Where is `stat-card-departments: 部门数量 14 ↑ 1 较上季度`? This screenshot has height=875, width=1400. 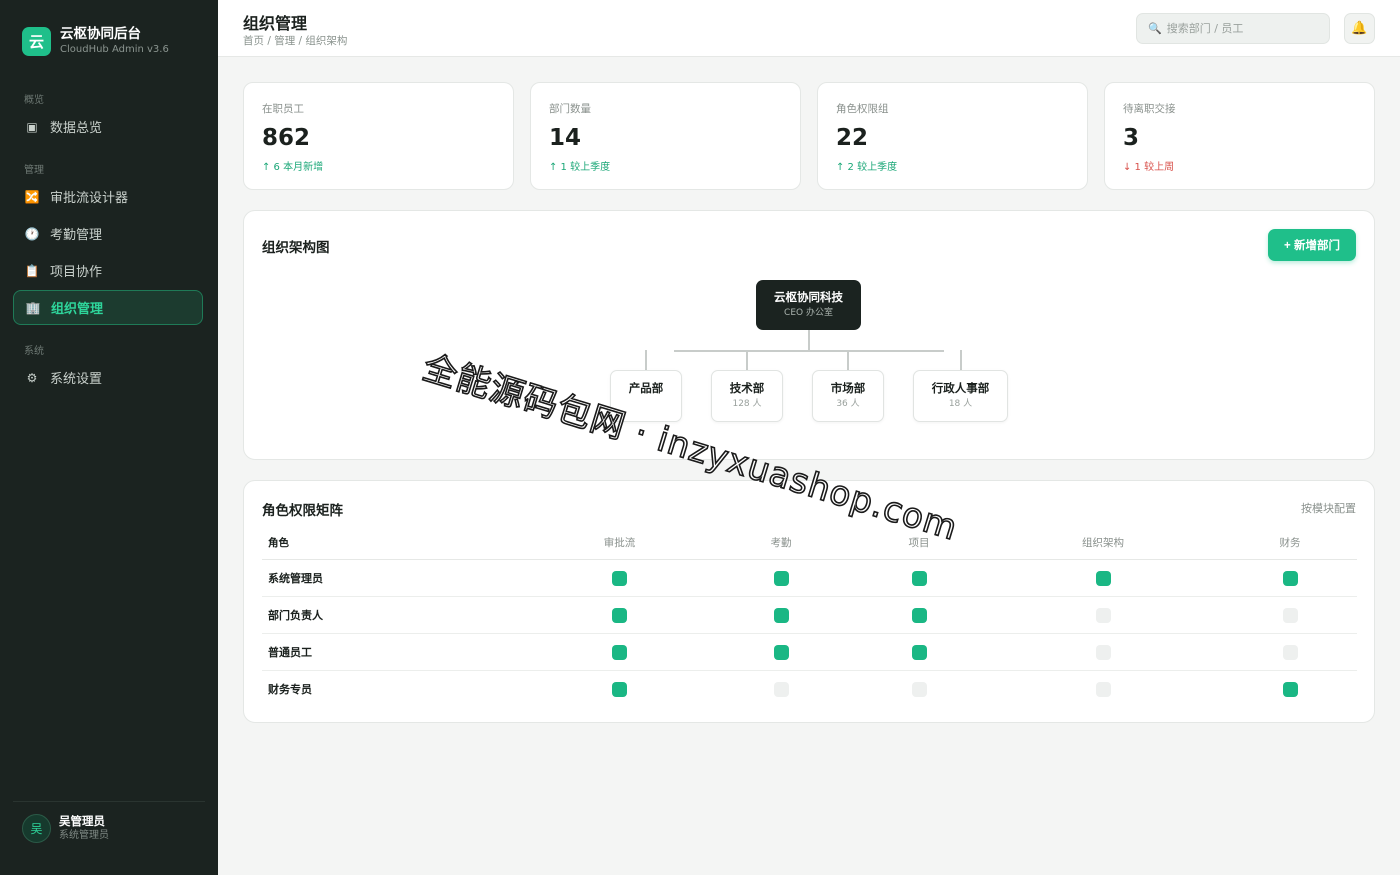 stat-card-departments: 部门数量 14 ↑ 1 较上季度 is located at coordinates (665, 136).